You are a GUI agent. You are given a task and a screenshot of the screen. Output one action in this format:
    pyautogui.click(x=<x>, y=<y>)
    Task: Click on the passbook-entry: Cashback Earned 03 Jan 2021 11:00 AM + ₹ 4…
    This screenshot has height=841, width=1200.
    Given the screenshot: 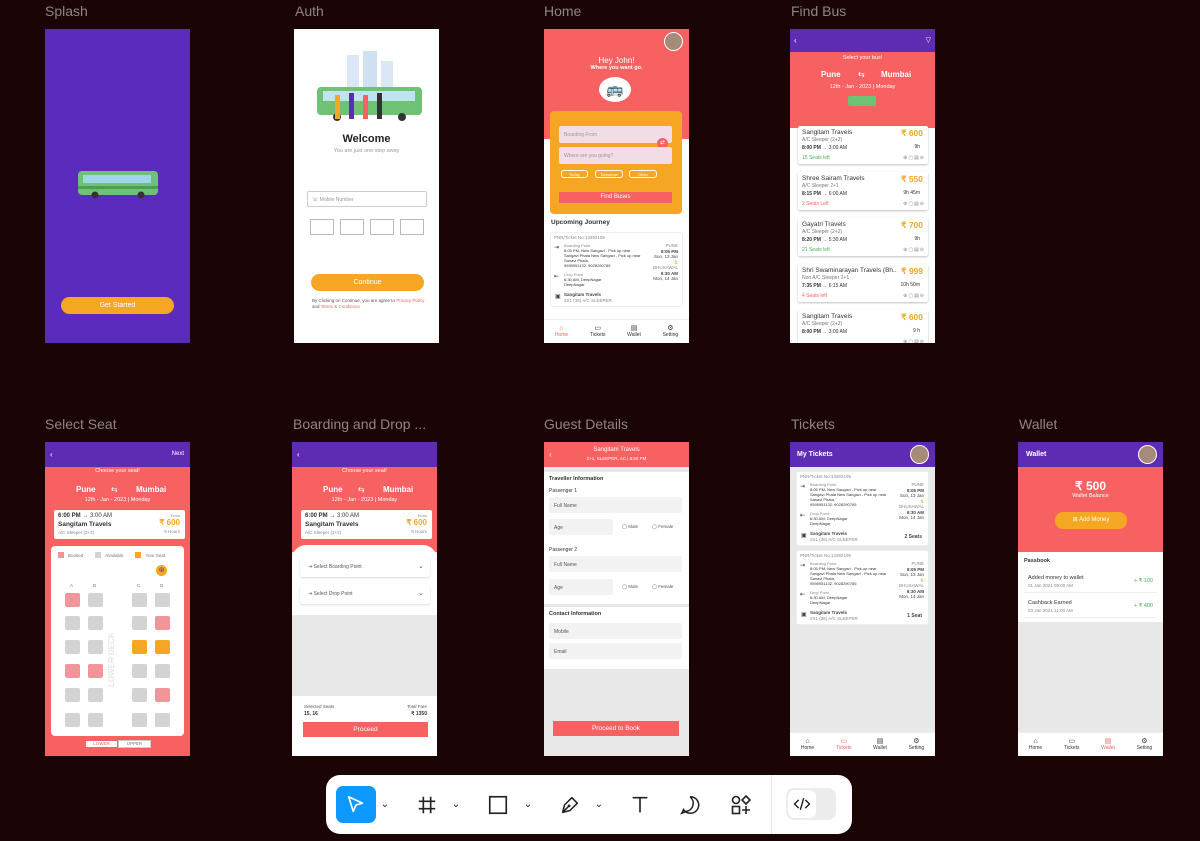 What is the action you would take?
    pyautogui.click(x=1090, y=607)
    